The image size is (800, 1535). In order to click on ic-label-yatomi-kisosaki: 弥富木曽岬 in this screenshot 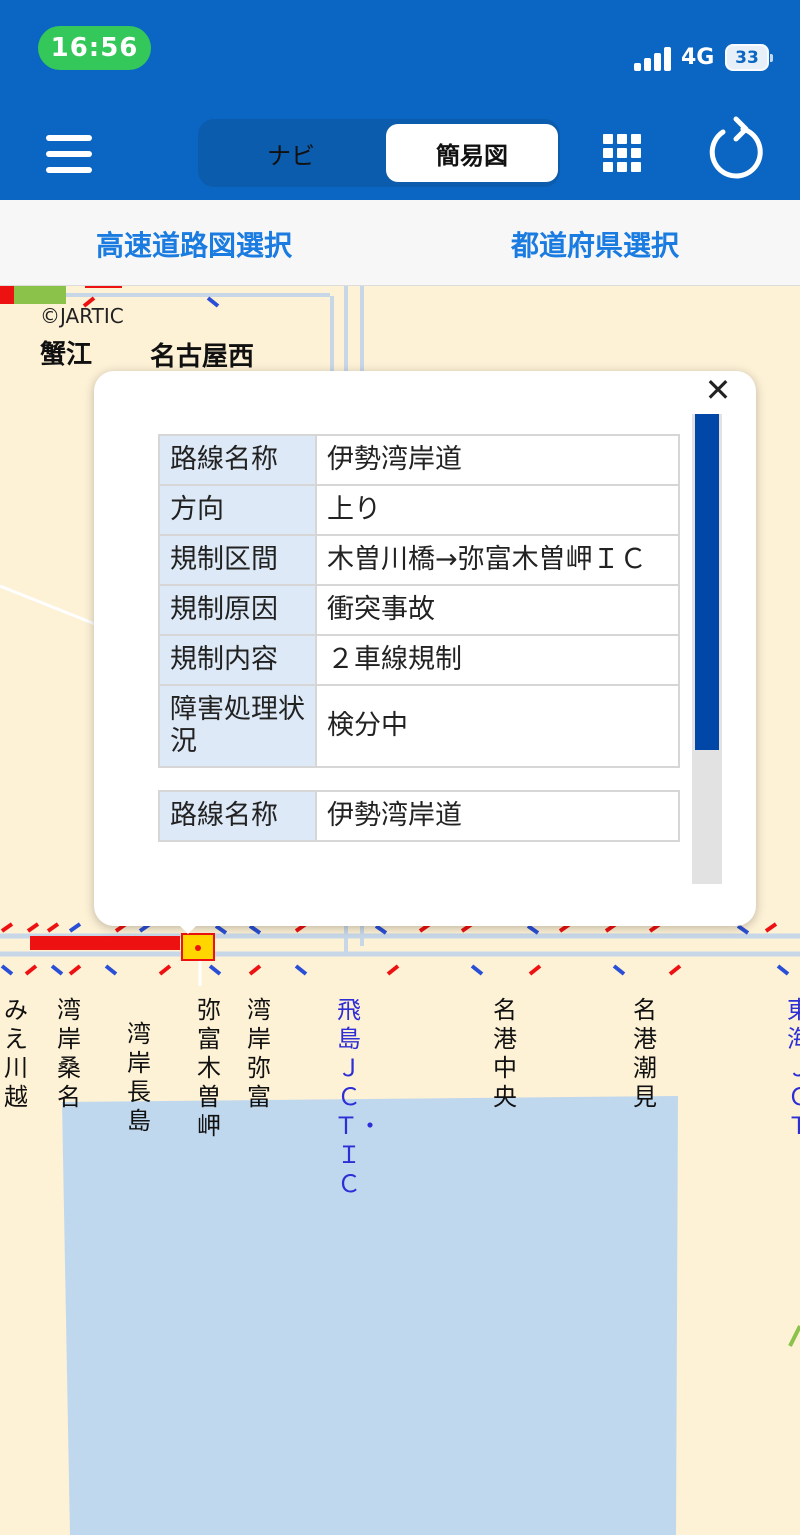, I will do `click(209, 1068)`.